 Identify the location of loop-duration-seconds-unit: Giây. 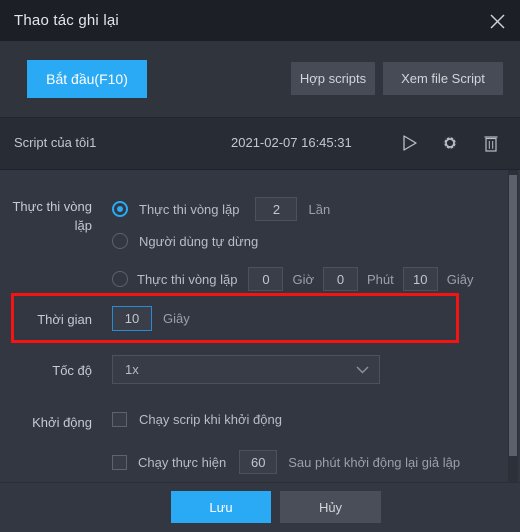
(460, 279).